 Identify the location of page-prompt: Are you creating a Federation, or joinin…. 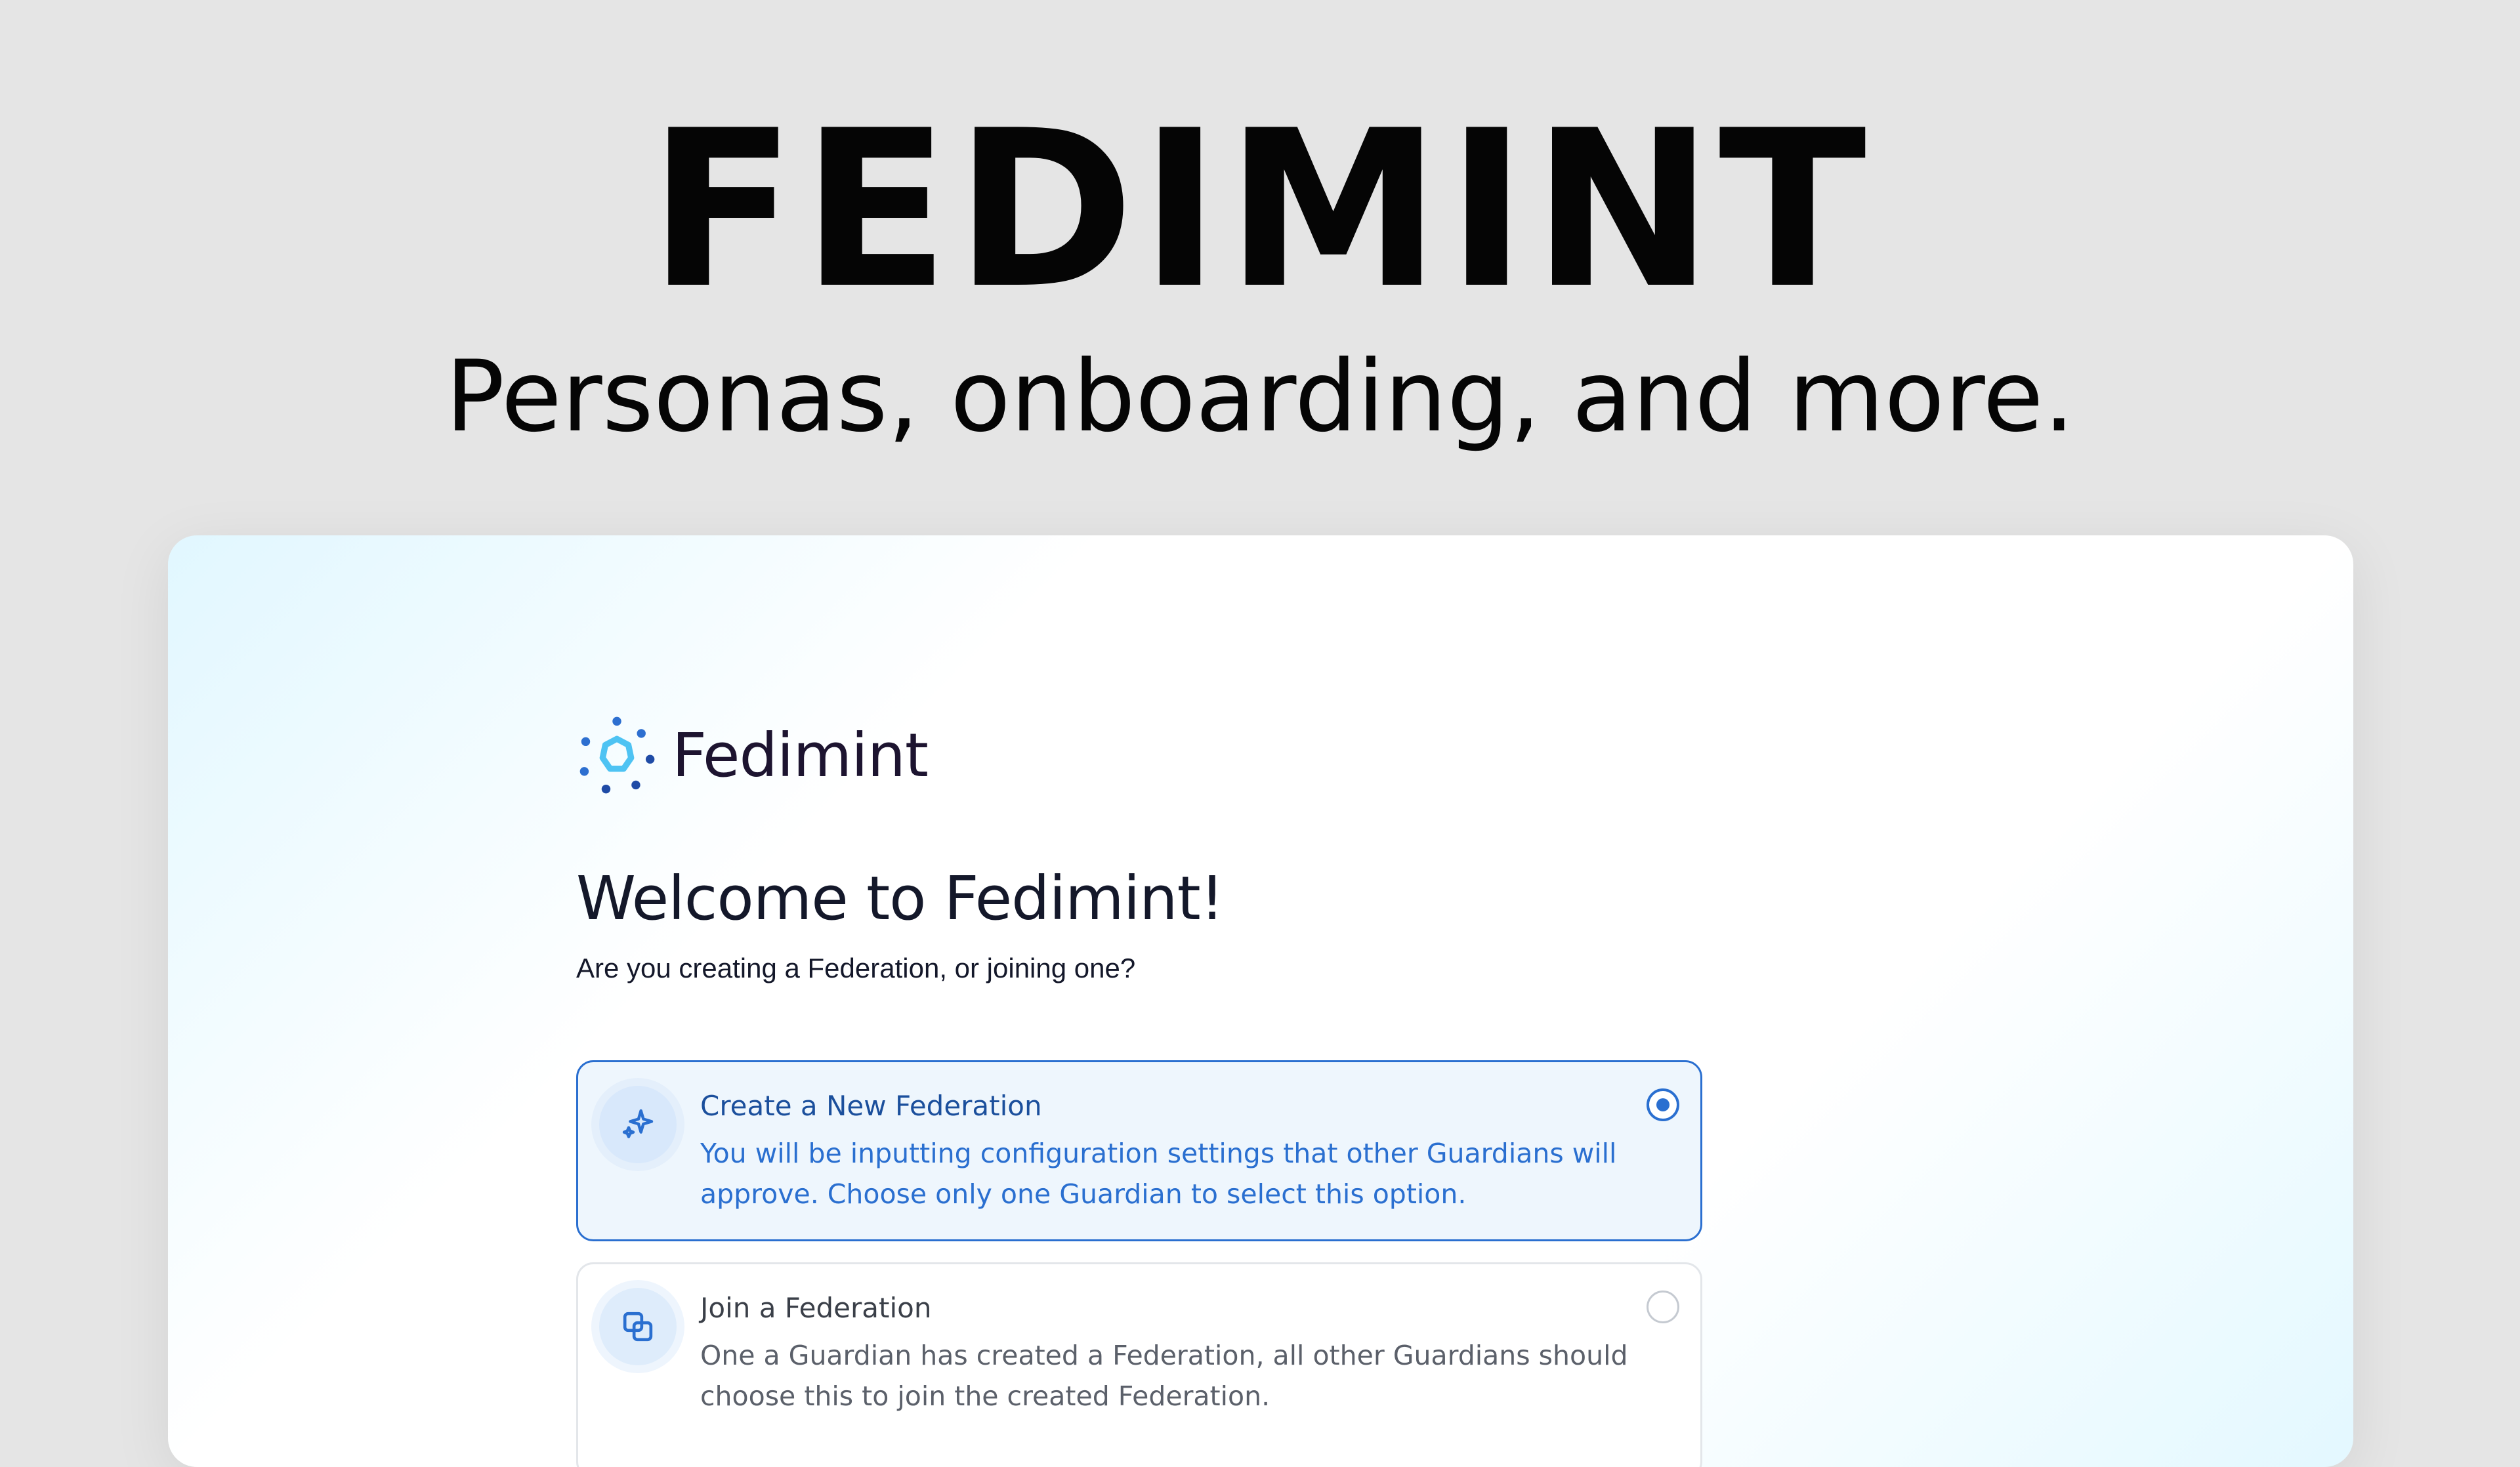
(856, 968).